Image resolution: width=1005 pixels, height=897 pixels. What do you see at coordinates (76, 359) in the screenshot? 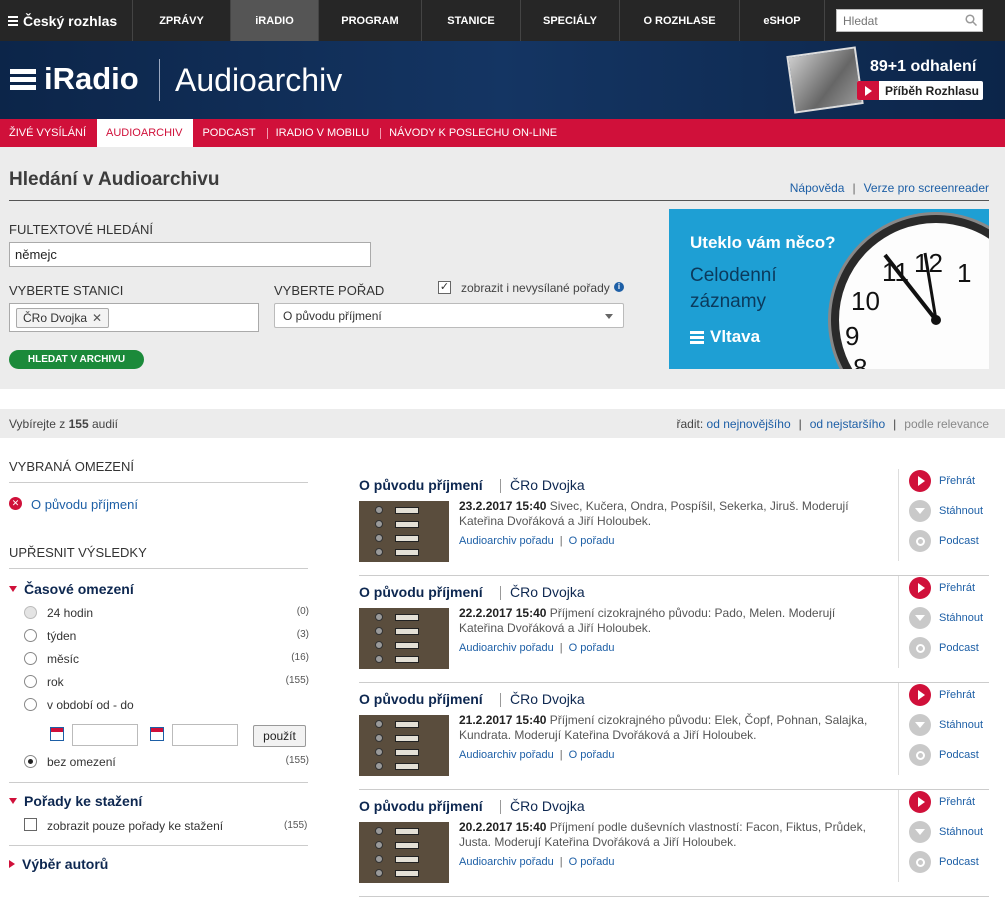
I see `search-archive-button: HLEDAT V ARCHIVU` at bounding box center [76, 359].